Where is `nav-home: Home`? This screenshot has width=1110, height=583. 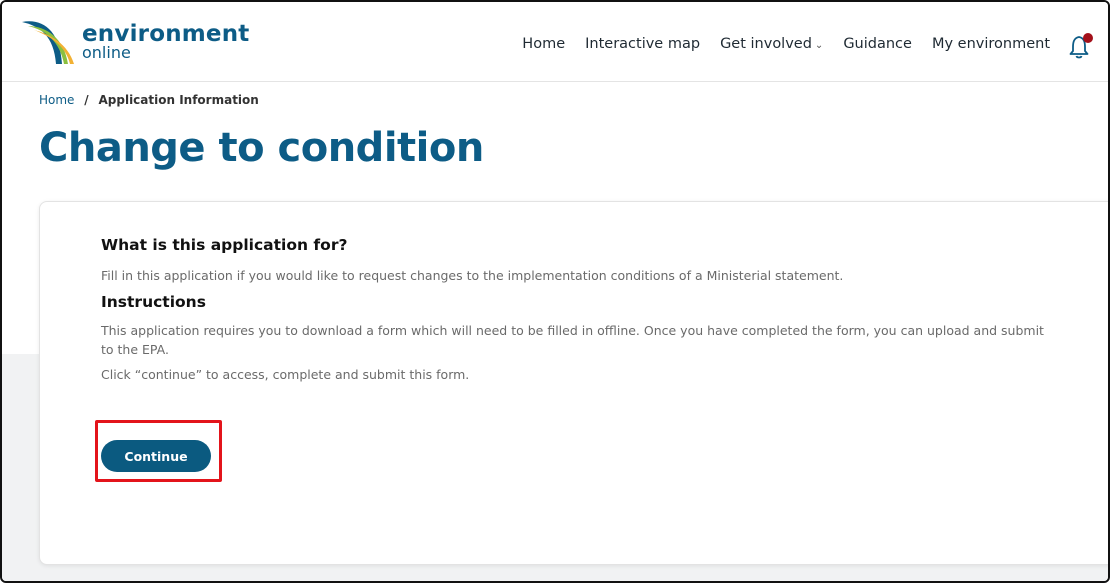 nav-home: Home is located at coordinates (543, 44).